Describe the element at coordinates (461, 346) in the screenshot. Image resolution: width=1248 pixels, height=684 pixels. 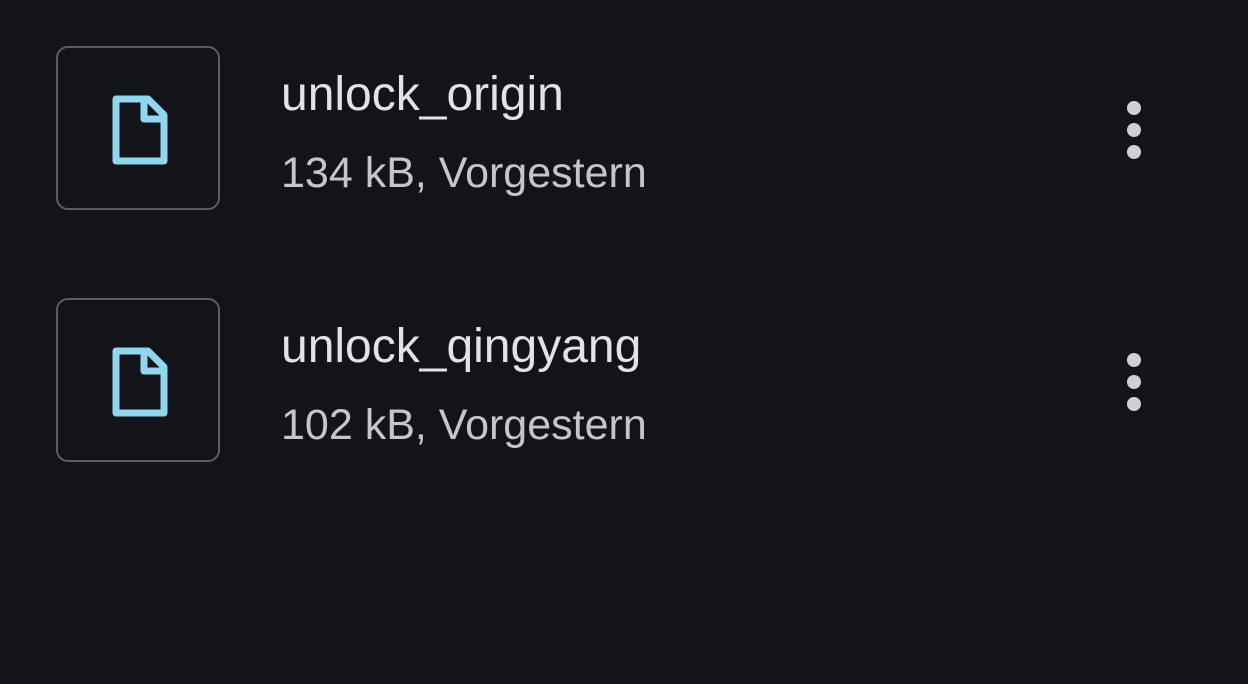
I see `file-name: unlock_qingyang` at that location.